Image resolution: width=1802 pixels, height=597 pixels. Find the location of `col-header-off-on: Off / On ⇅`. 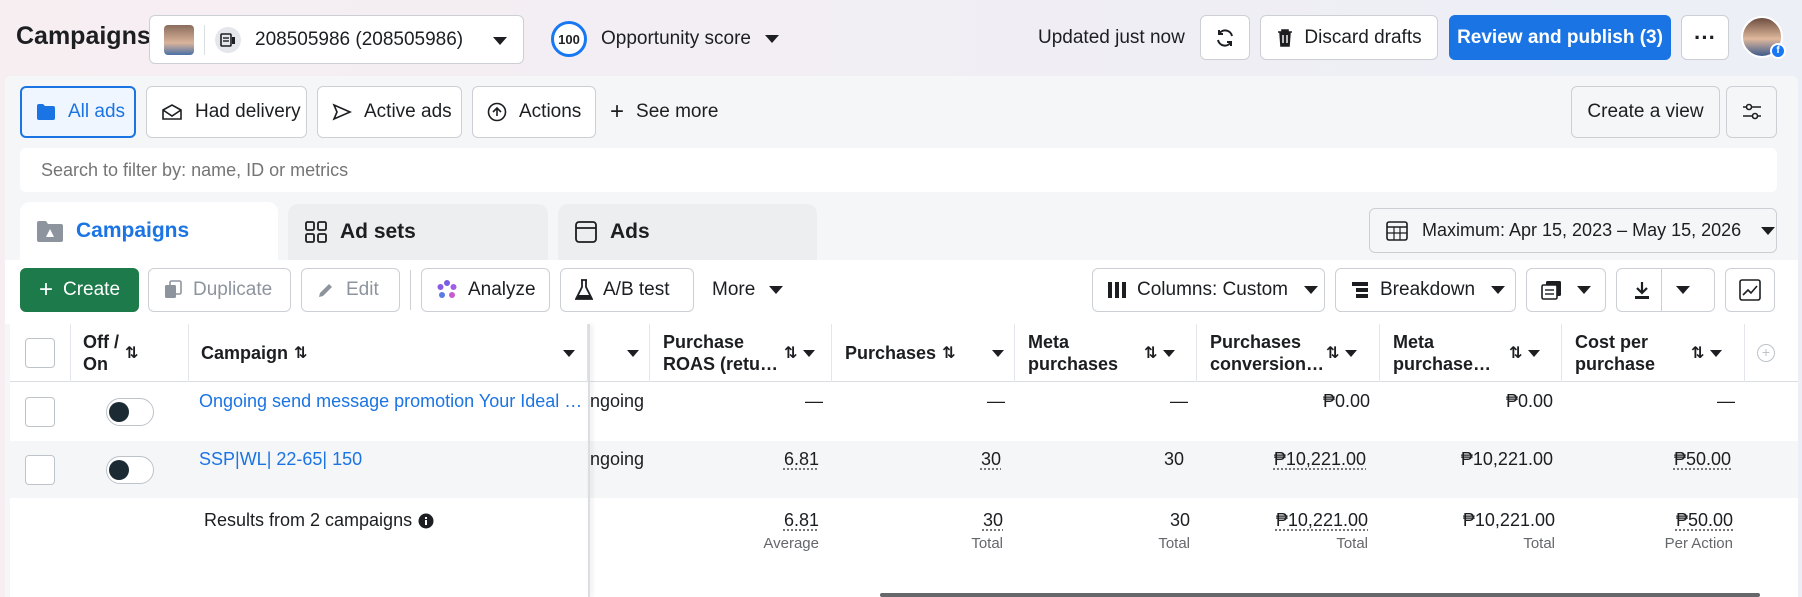

col-header-off-on: Off / On ⇅ is located at coordinates (130, 353).